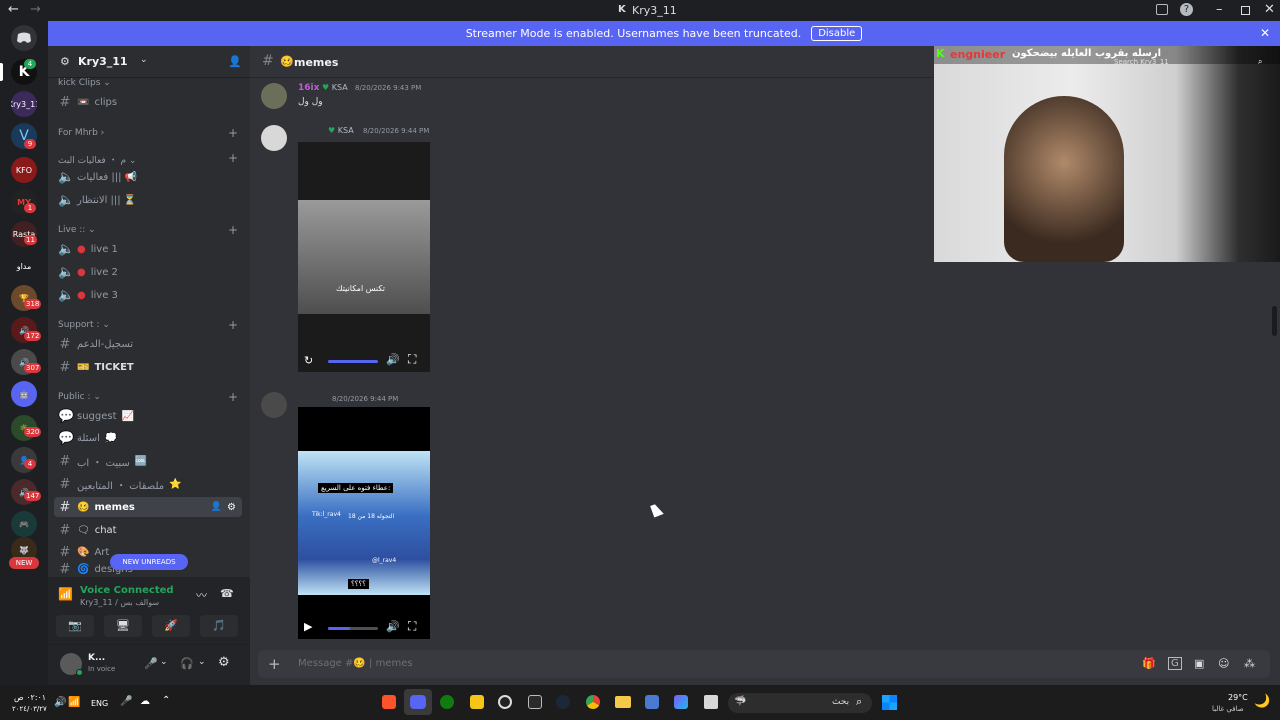 The image size is (1280, 720). Describe the element at coordinates (1141, 62) in the screenshot. I see `stream-search: Search Kry3_11` at that location.